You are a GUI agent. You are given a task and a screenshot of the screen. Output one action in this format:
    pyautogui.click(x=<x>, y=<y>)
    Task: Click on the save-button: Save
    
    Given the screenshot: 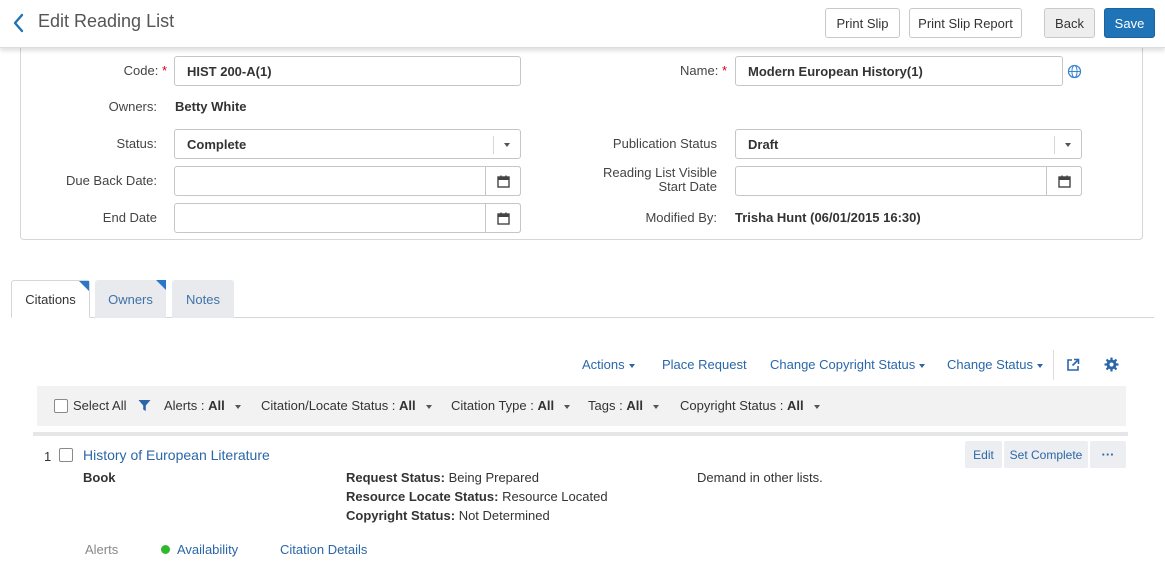 What is the action you would take?
    pyautogui.click(x=1129, y=23)
    